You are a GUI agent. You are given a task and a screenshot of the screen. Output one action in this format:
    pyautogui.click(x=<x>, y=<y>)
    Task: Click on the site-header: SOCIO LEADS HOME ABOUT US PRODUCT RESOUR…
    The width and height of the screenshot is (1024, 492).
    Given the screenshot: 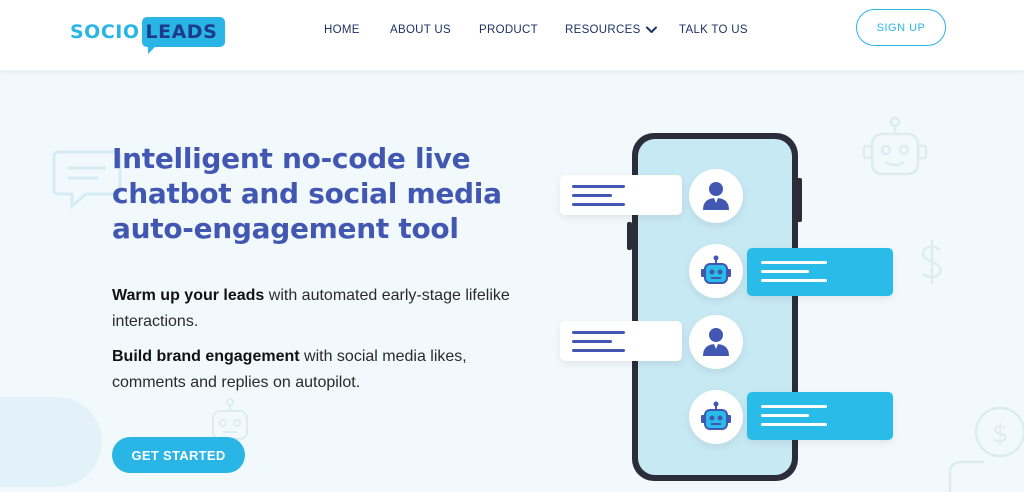 What is the action you would take?
    pyautogui.click(x=512, y=35)
    